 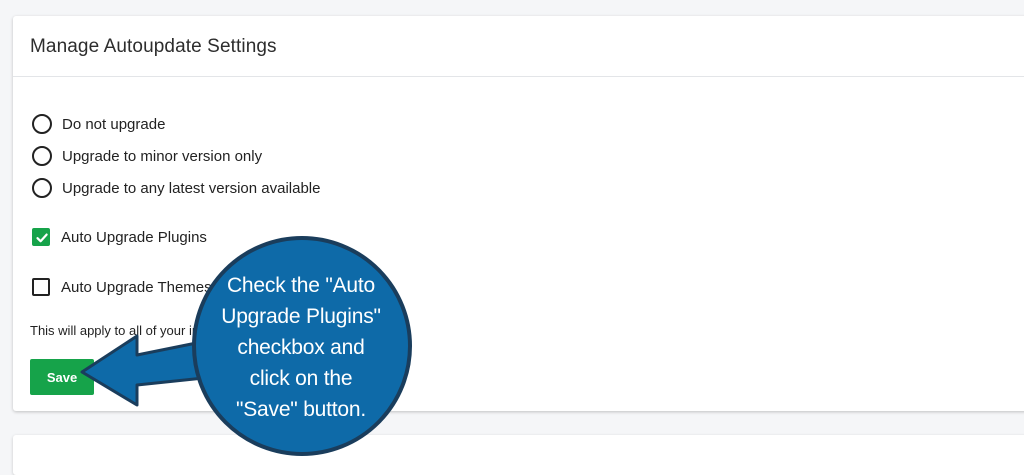 I want to click on radio-do-not-upgrade: Do not upgrade, so click(x=98, y=124).